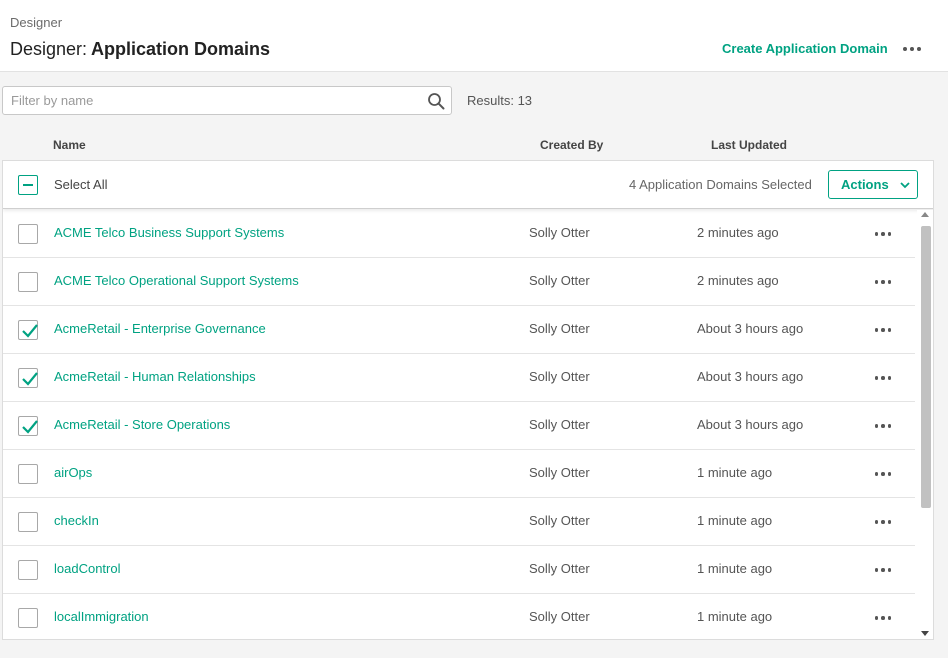 This screenshot has height=658, width=948. I want to click on domain-name-link: ACME Telco Business Support Systems, so click(169, 232).